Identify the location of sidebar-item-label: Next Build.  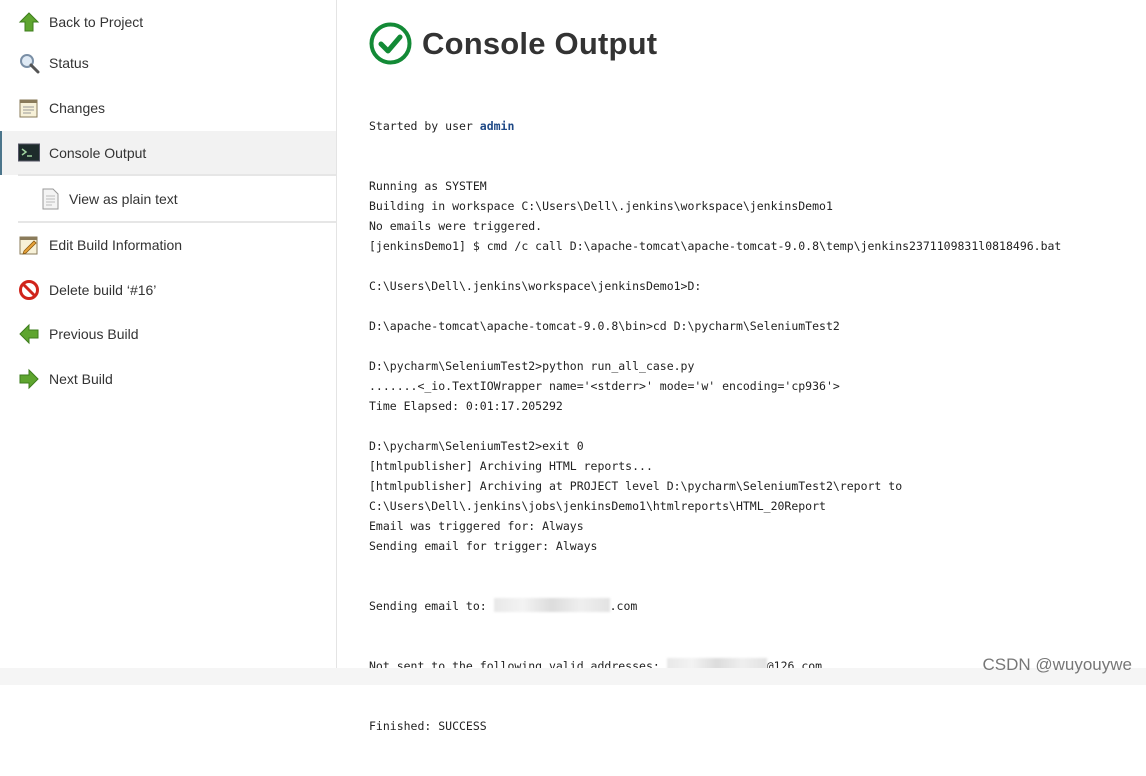
(81, 379).